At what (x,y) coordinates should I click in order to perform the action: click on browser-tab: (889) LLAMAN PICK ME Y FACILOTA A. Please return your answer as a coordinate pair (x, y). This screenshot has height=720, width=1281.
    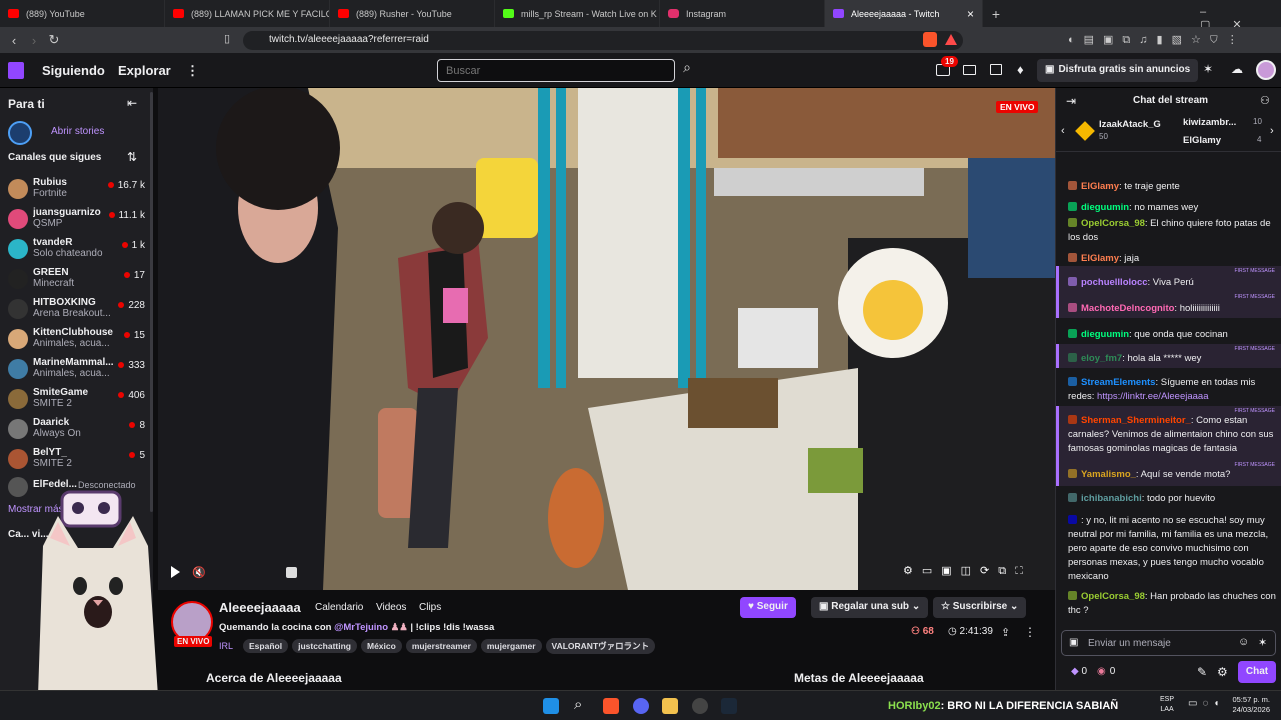
    Looking at the image, I should click on (247, 13).